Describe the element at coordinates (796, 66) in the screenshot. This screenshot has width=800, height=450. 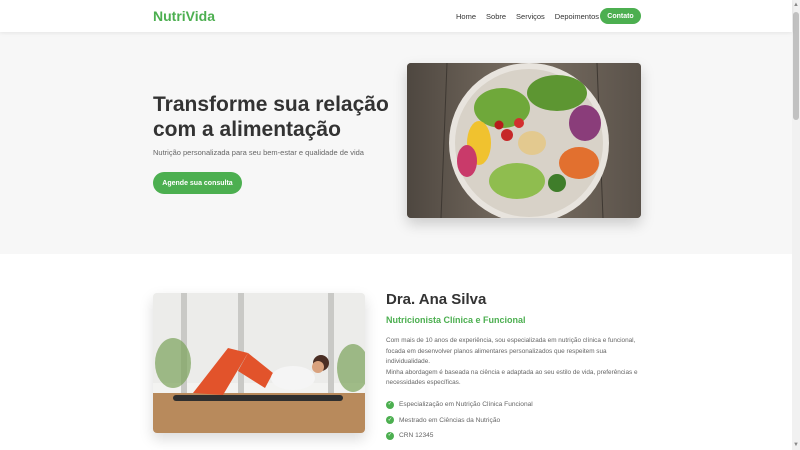
I see `scrollbar-thumb` at that location.